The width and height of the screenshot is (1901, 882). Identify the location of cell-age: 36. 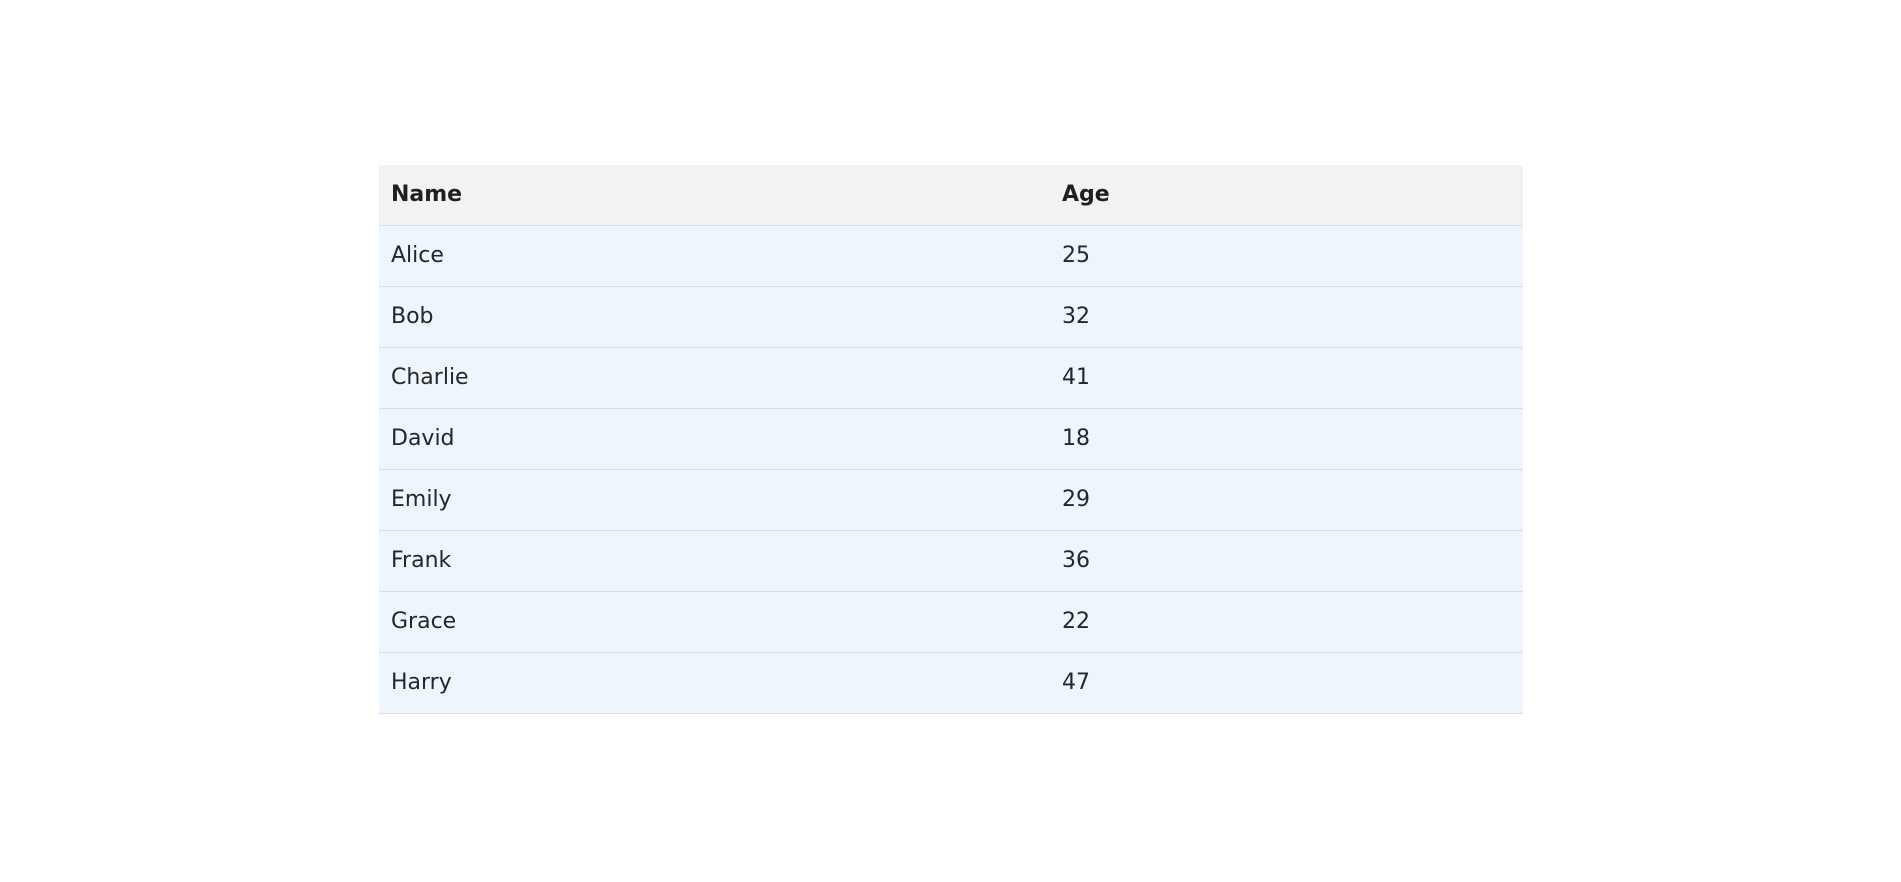
(1286, 561).